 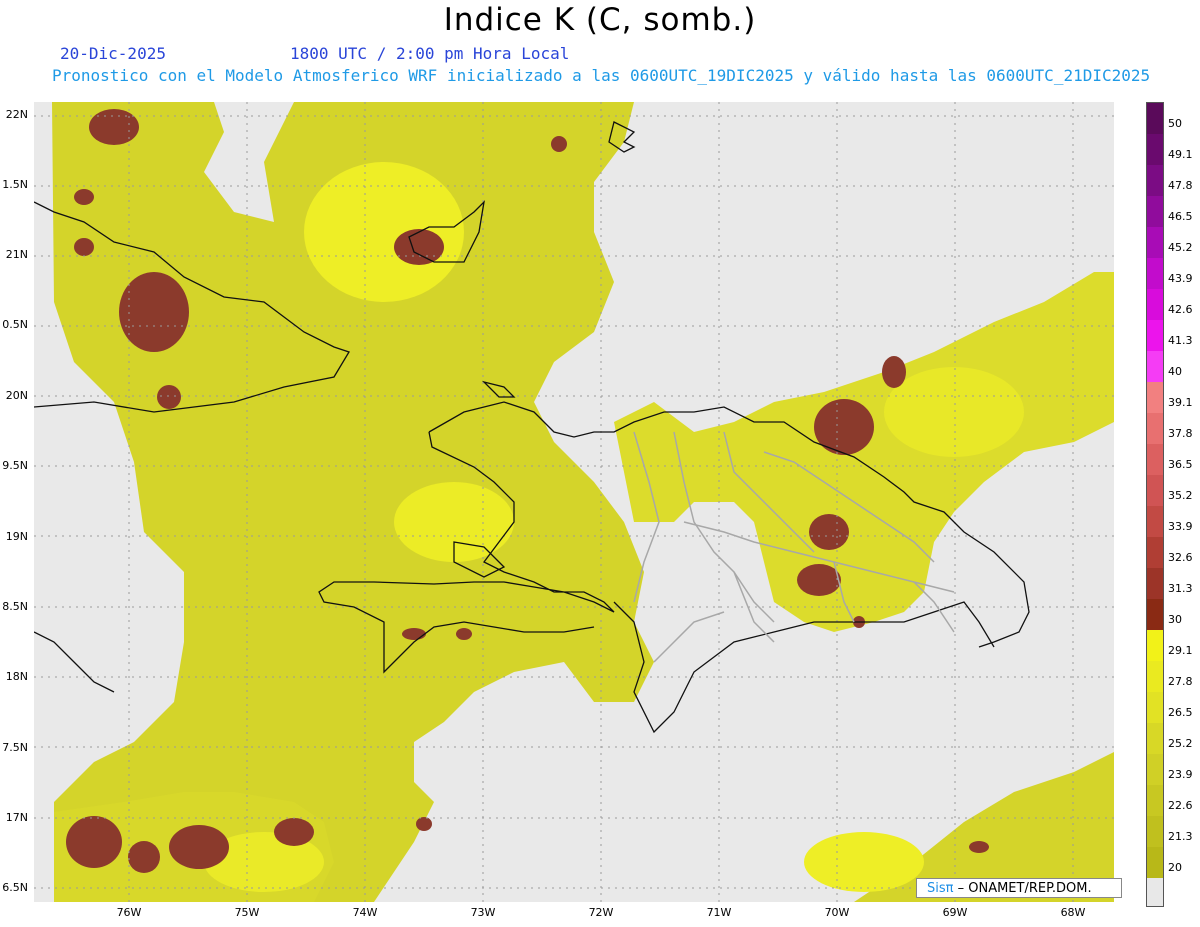 What do you see at coordinates (1073, 912) in the screenshot?
I see `lon-label: 68W` at bounding box center [1073, 912].